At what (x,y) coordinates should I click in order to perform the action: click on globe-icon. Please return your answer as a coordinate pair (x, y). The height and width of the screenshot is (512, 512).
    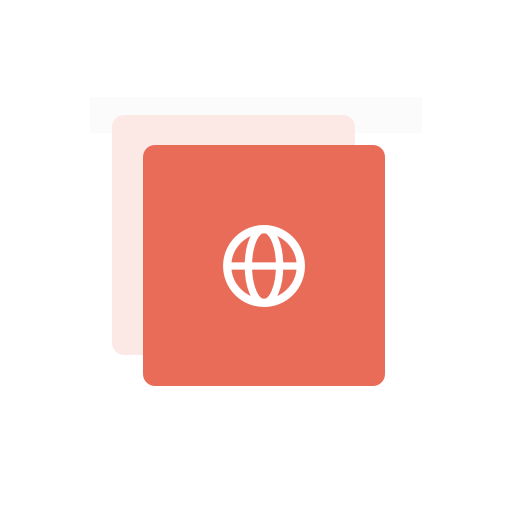
    Looking at the image, I should click on (264, 265).